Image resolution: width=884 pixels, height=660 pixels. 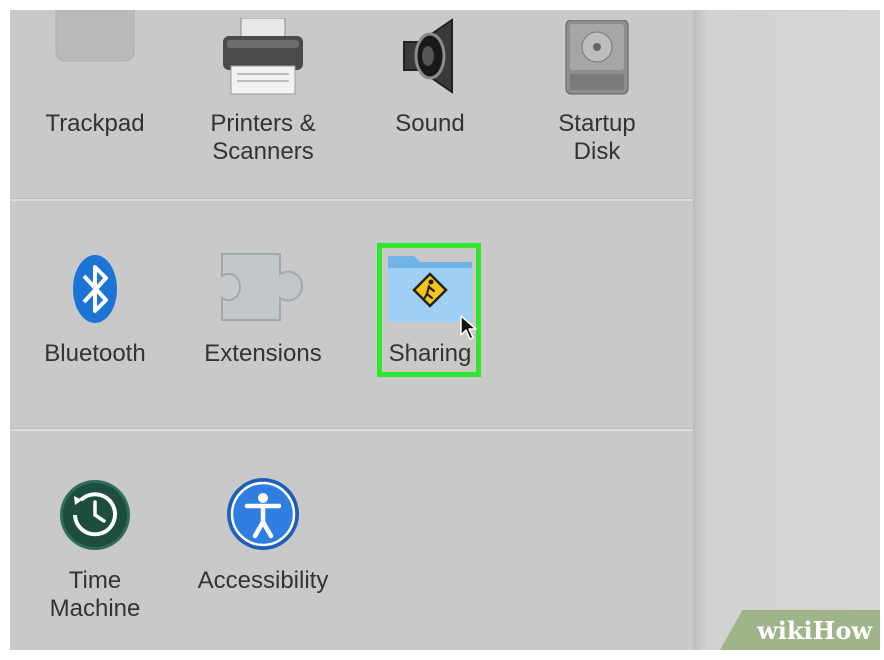 I want to click on pane-sound: Sound, so click(x=430, y=90).